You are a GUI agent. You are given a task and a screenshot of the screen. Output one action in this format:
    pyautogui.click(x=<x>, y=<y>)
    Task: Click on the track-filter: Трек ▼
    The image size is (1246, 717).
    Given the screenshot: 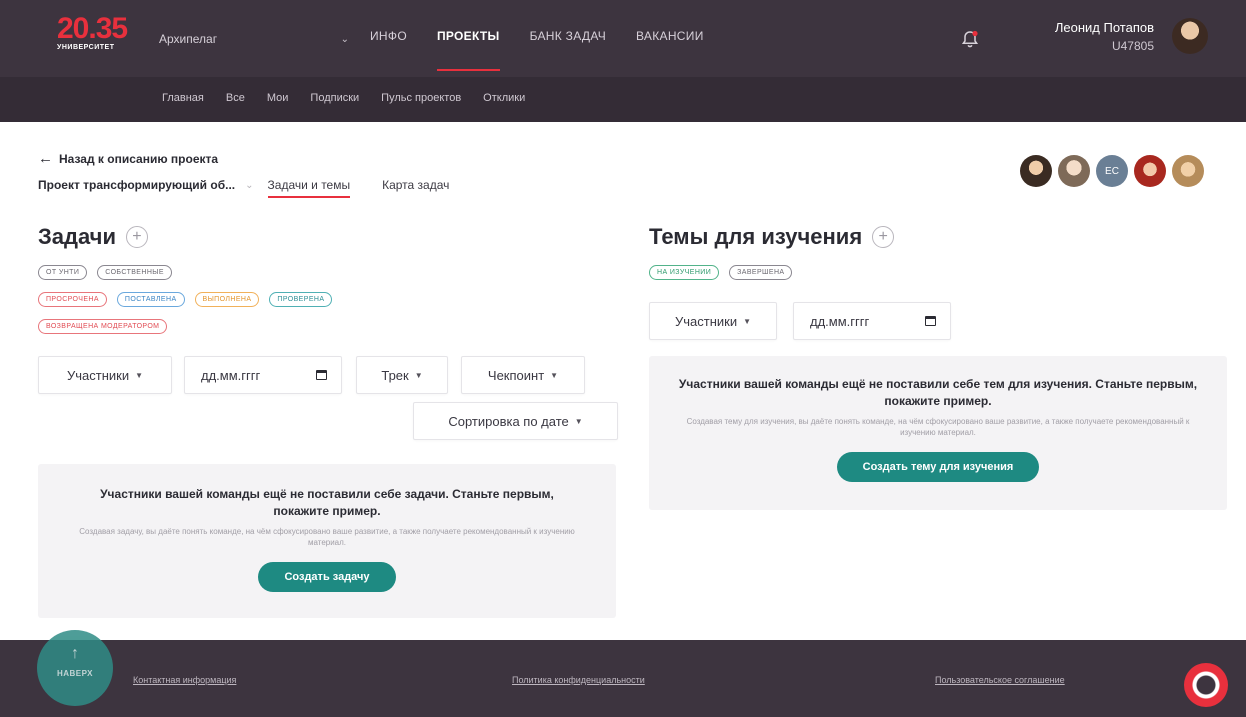 What is the action you would take?
    pyautogui.click(x=402, y=375)
    